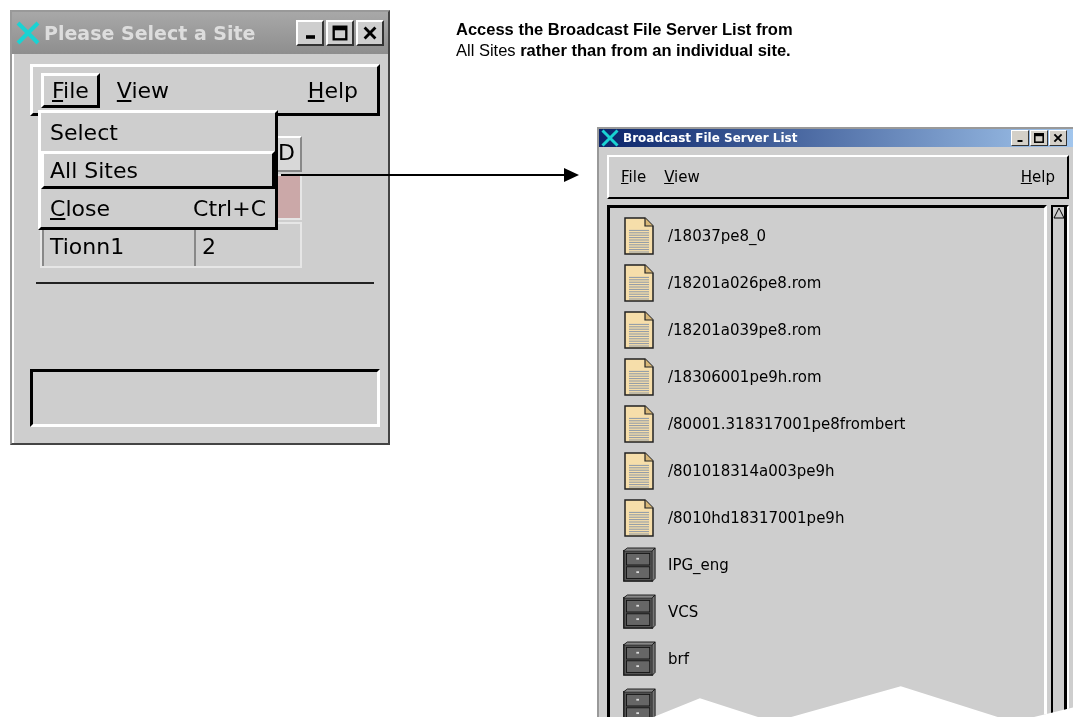 This screenshot has height=717, width=1073. What do you see at coordinates (711, 138) in the screenshot?
I see `window-title: Broadcast File Server List` at bounding box center [711, 138].